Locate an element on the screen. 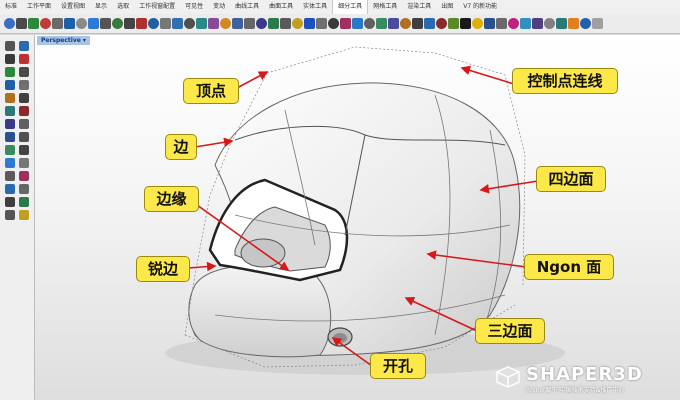  callout-triangle-face: 三边面 is located at coordinates (510, 331).